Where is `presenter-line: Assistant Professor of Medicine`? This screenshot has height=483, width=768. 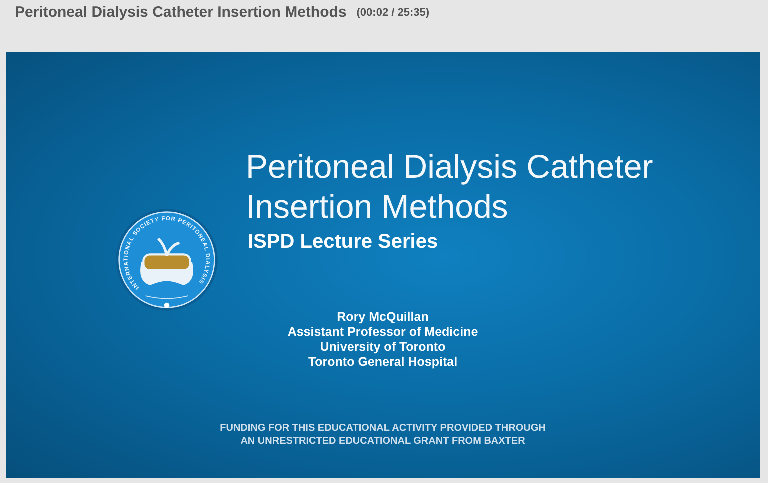
presenter-line: Assistant Professor of Medicine is located at coordinates (383, 332).